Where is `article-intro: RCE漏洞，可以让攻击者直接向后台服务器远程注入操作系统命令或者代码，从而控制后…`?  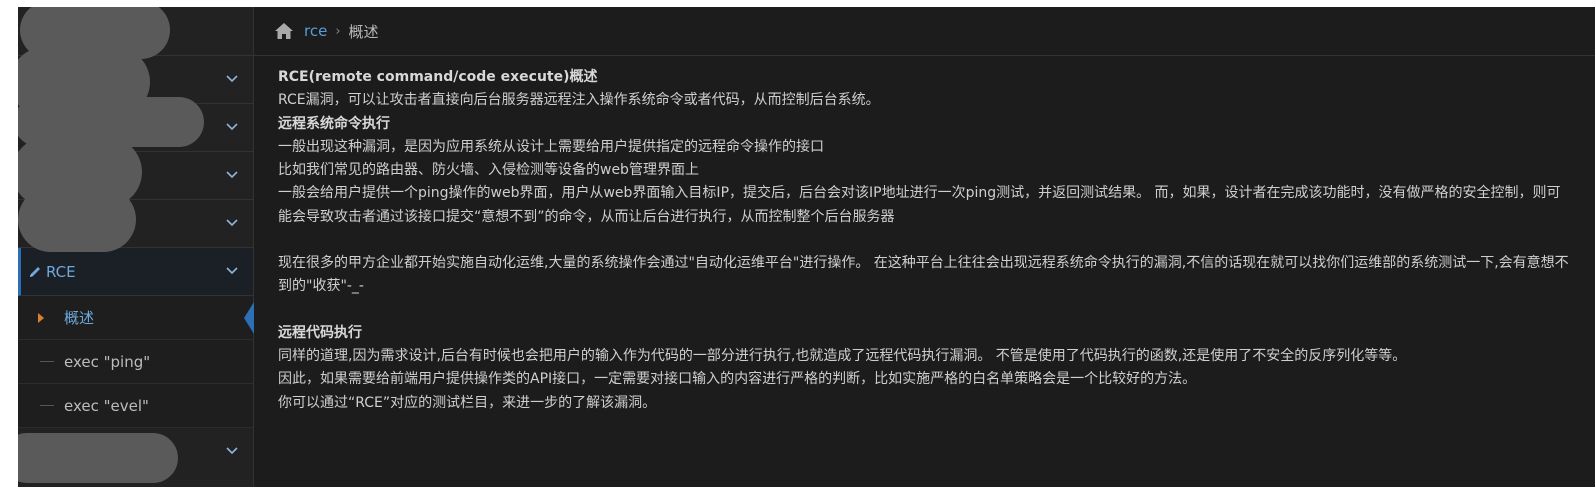 article-intro: RCE漏洞，可以让攻击者直接向后台服务器远程注入操作系统命令或者代码，从而控制后… is located at coordinates (579, 100).